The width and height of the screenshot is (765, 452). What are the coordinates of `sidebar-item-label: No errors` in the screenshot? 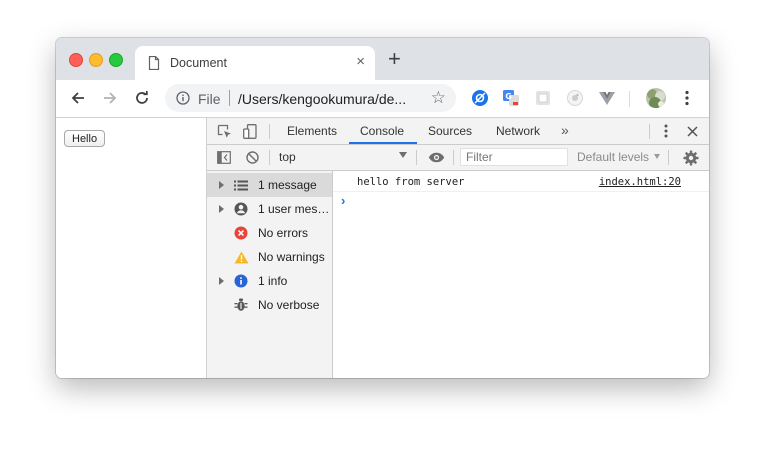 It's located at (283, 233).